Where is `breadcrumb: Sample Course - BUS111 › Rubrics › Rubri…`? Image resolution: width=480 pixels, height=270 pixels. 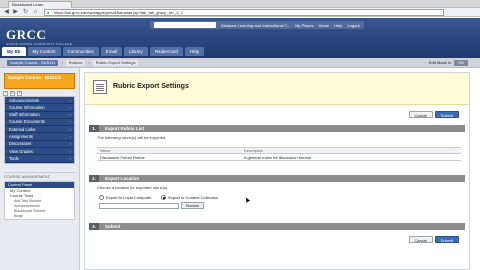 breadcrumb: Sample Course - BUS111 › Rubrics › Rubri… is located at coordinates (73, 63).